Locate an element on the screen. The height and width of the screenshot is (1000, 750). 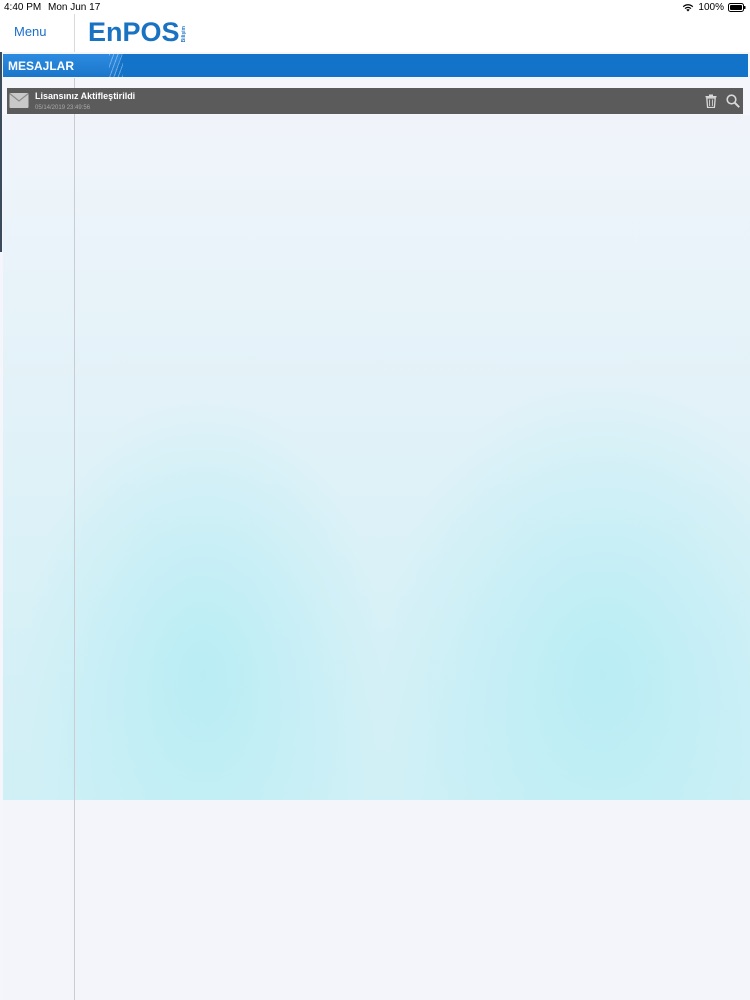
status-right: 100% is located at coordinates (714, 7).